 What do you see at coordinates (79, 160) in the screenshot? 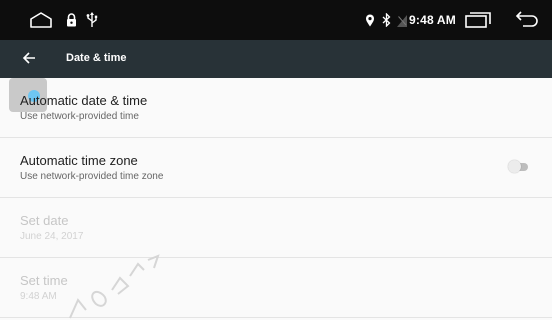
I see `setting-title: Automatic time zone` at bounding box center [79, 160].